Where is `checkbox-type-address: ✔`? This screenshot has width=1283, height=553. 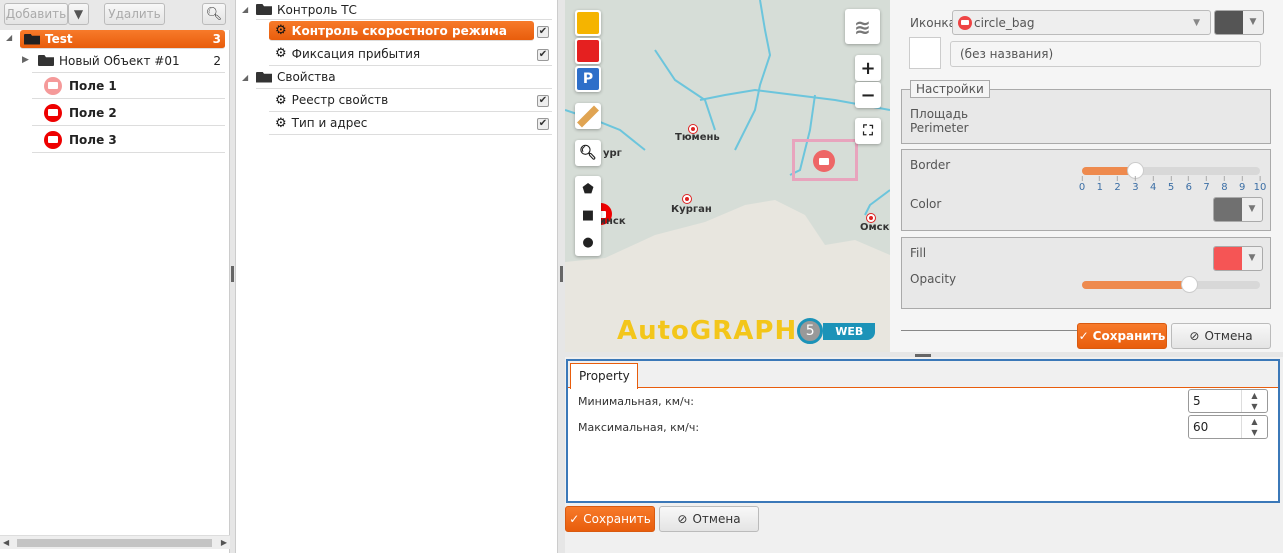
checkbox-type-address: ✔ is located at coordinates (543, 124).